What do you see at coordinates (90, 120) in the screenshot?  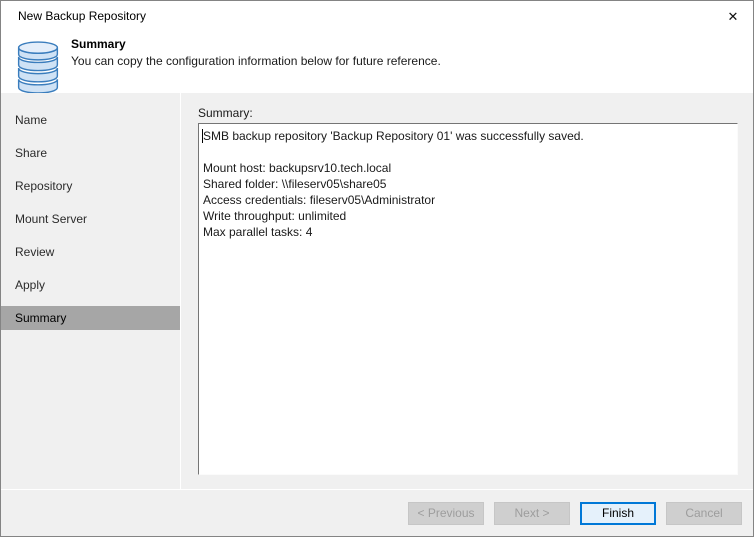 I see `sidebar-item-name: Name` at bounding box center [90, 120].